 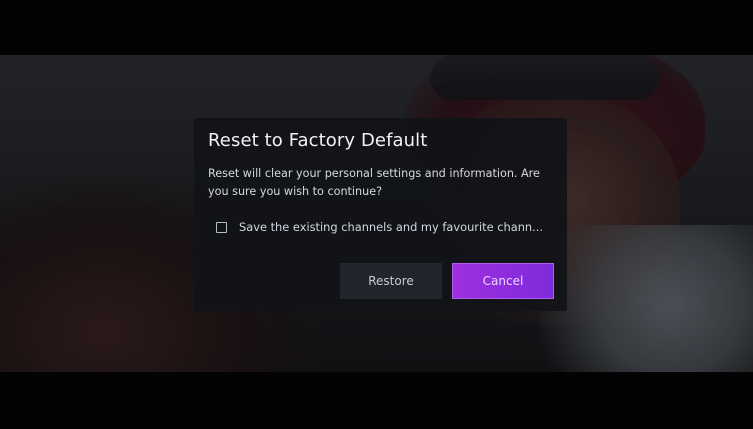 I want to click on cancel-button: Cancel, so click(x=503, y=281).